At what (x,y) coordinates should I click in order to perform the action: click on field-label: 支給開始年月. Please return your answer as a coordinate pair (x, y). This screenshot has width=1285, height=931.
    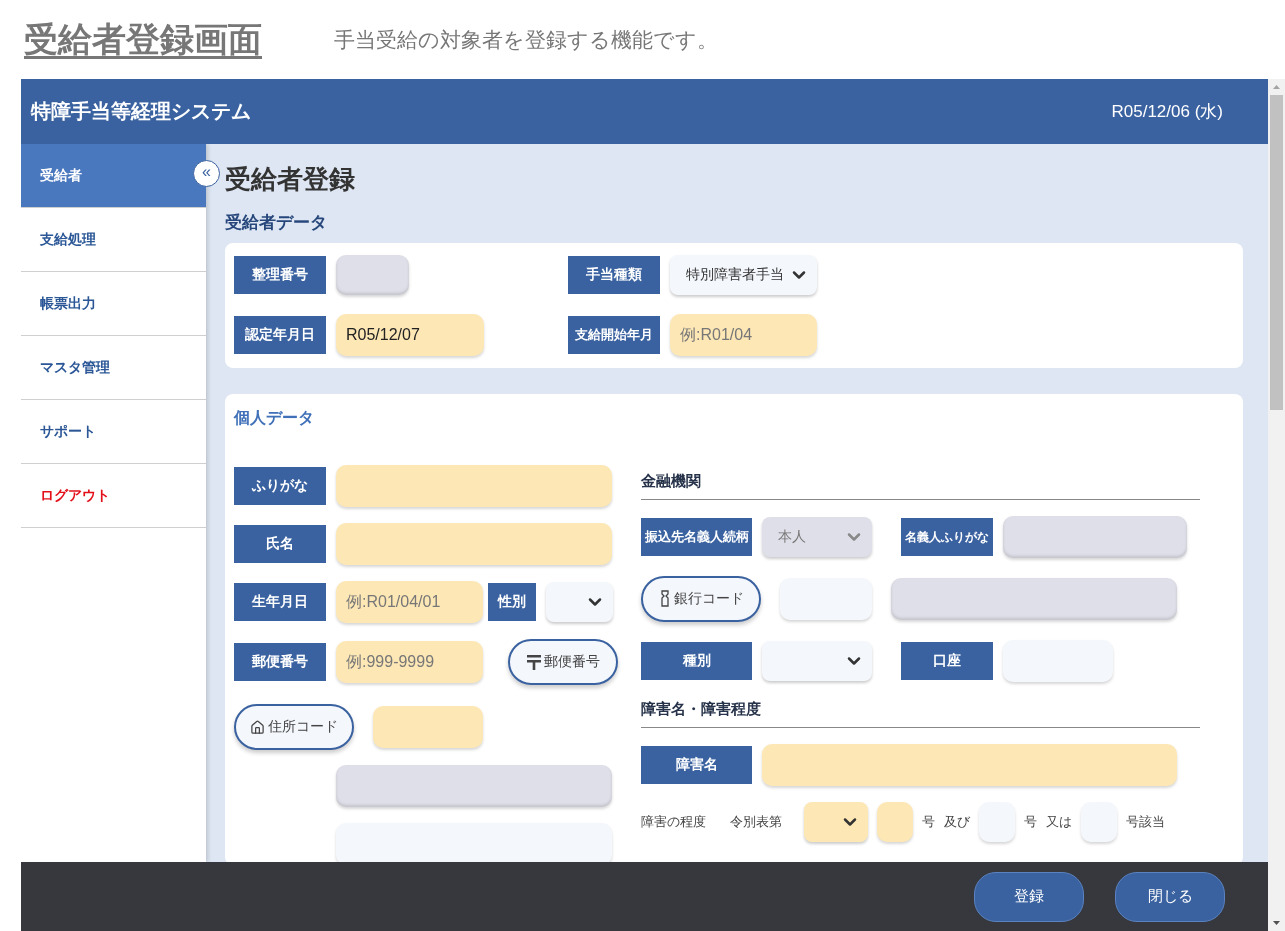
    Looking at the image, I should click on (614, 335).